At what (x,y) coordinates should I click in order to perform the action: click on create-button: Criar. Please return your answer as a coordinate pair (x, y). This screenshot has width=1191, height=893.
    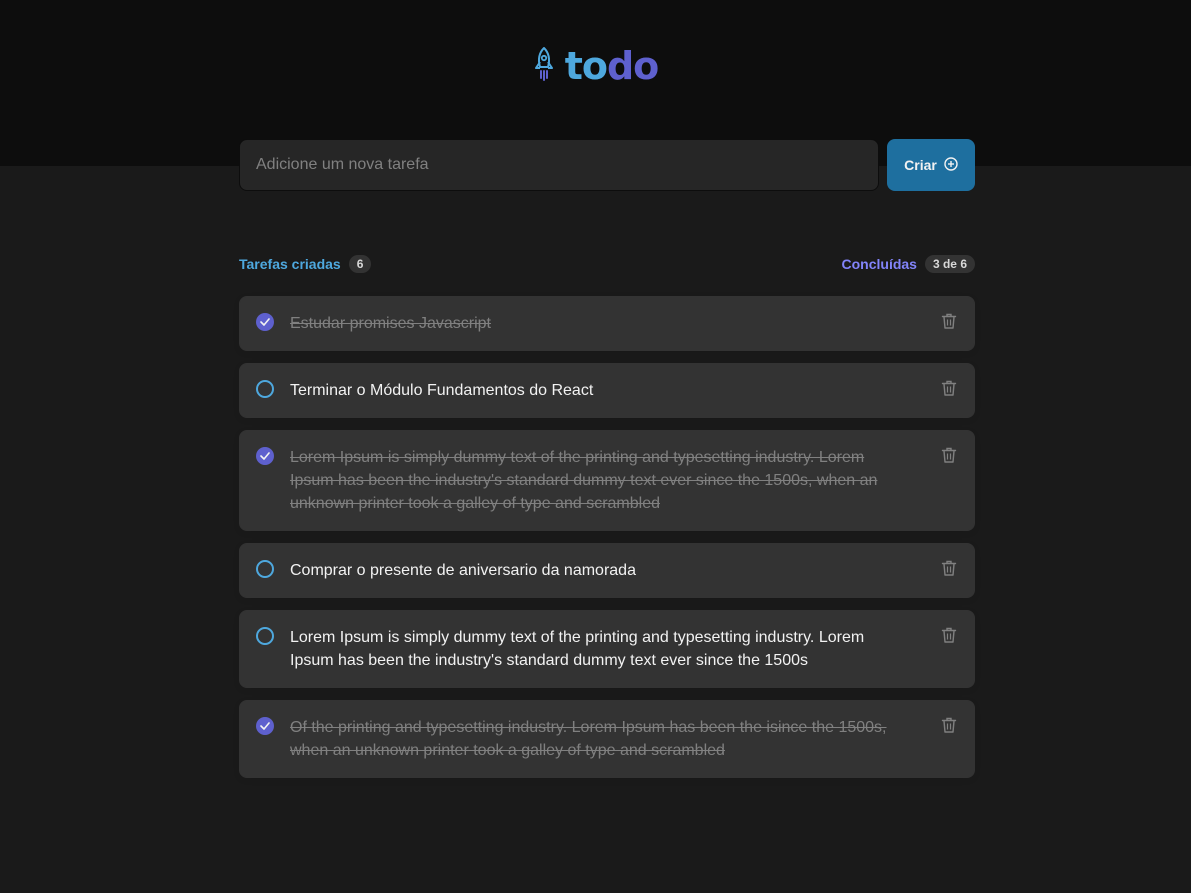
    Looking at the image, I should click on (931, 165).